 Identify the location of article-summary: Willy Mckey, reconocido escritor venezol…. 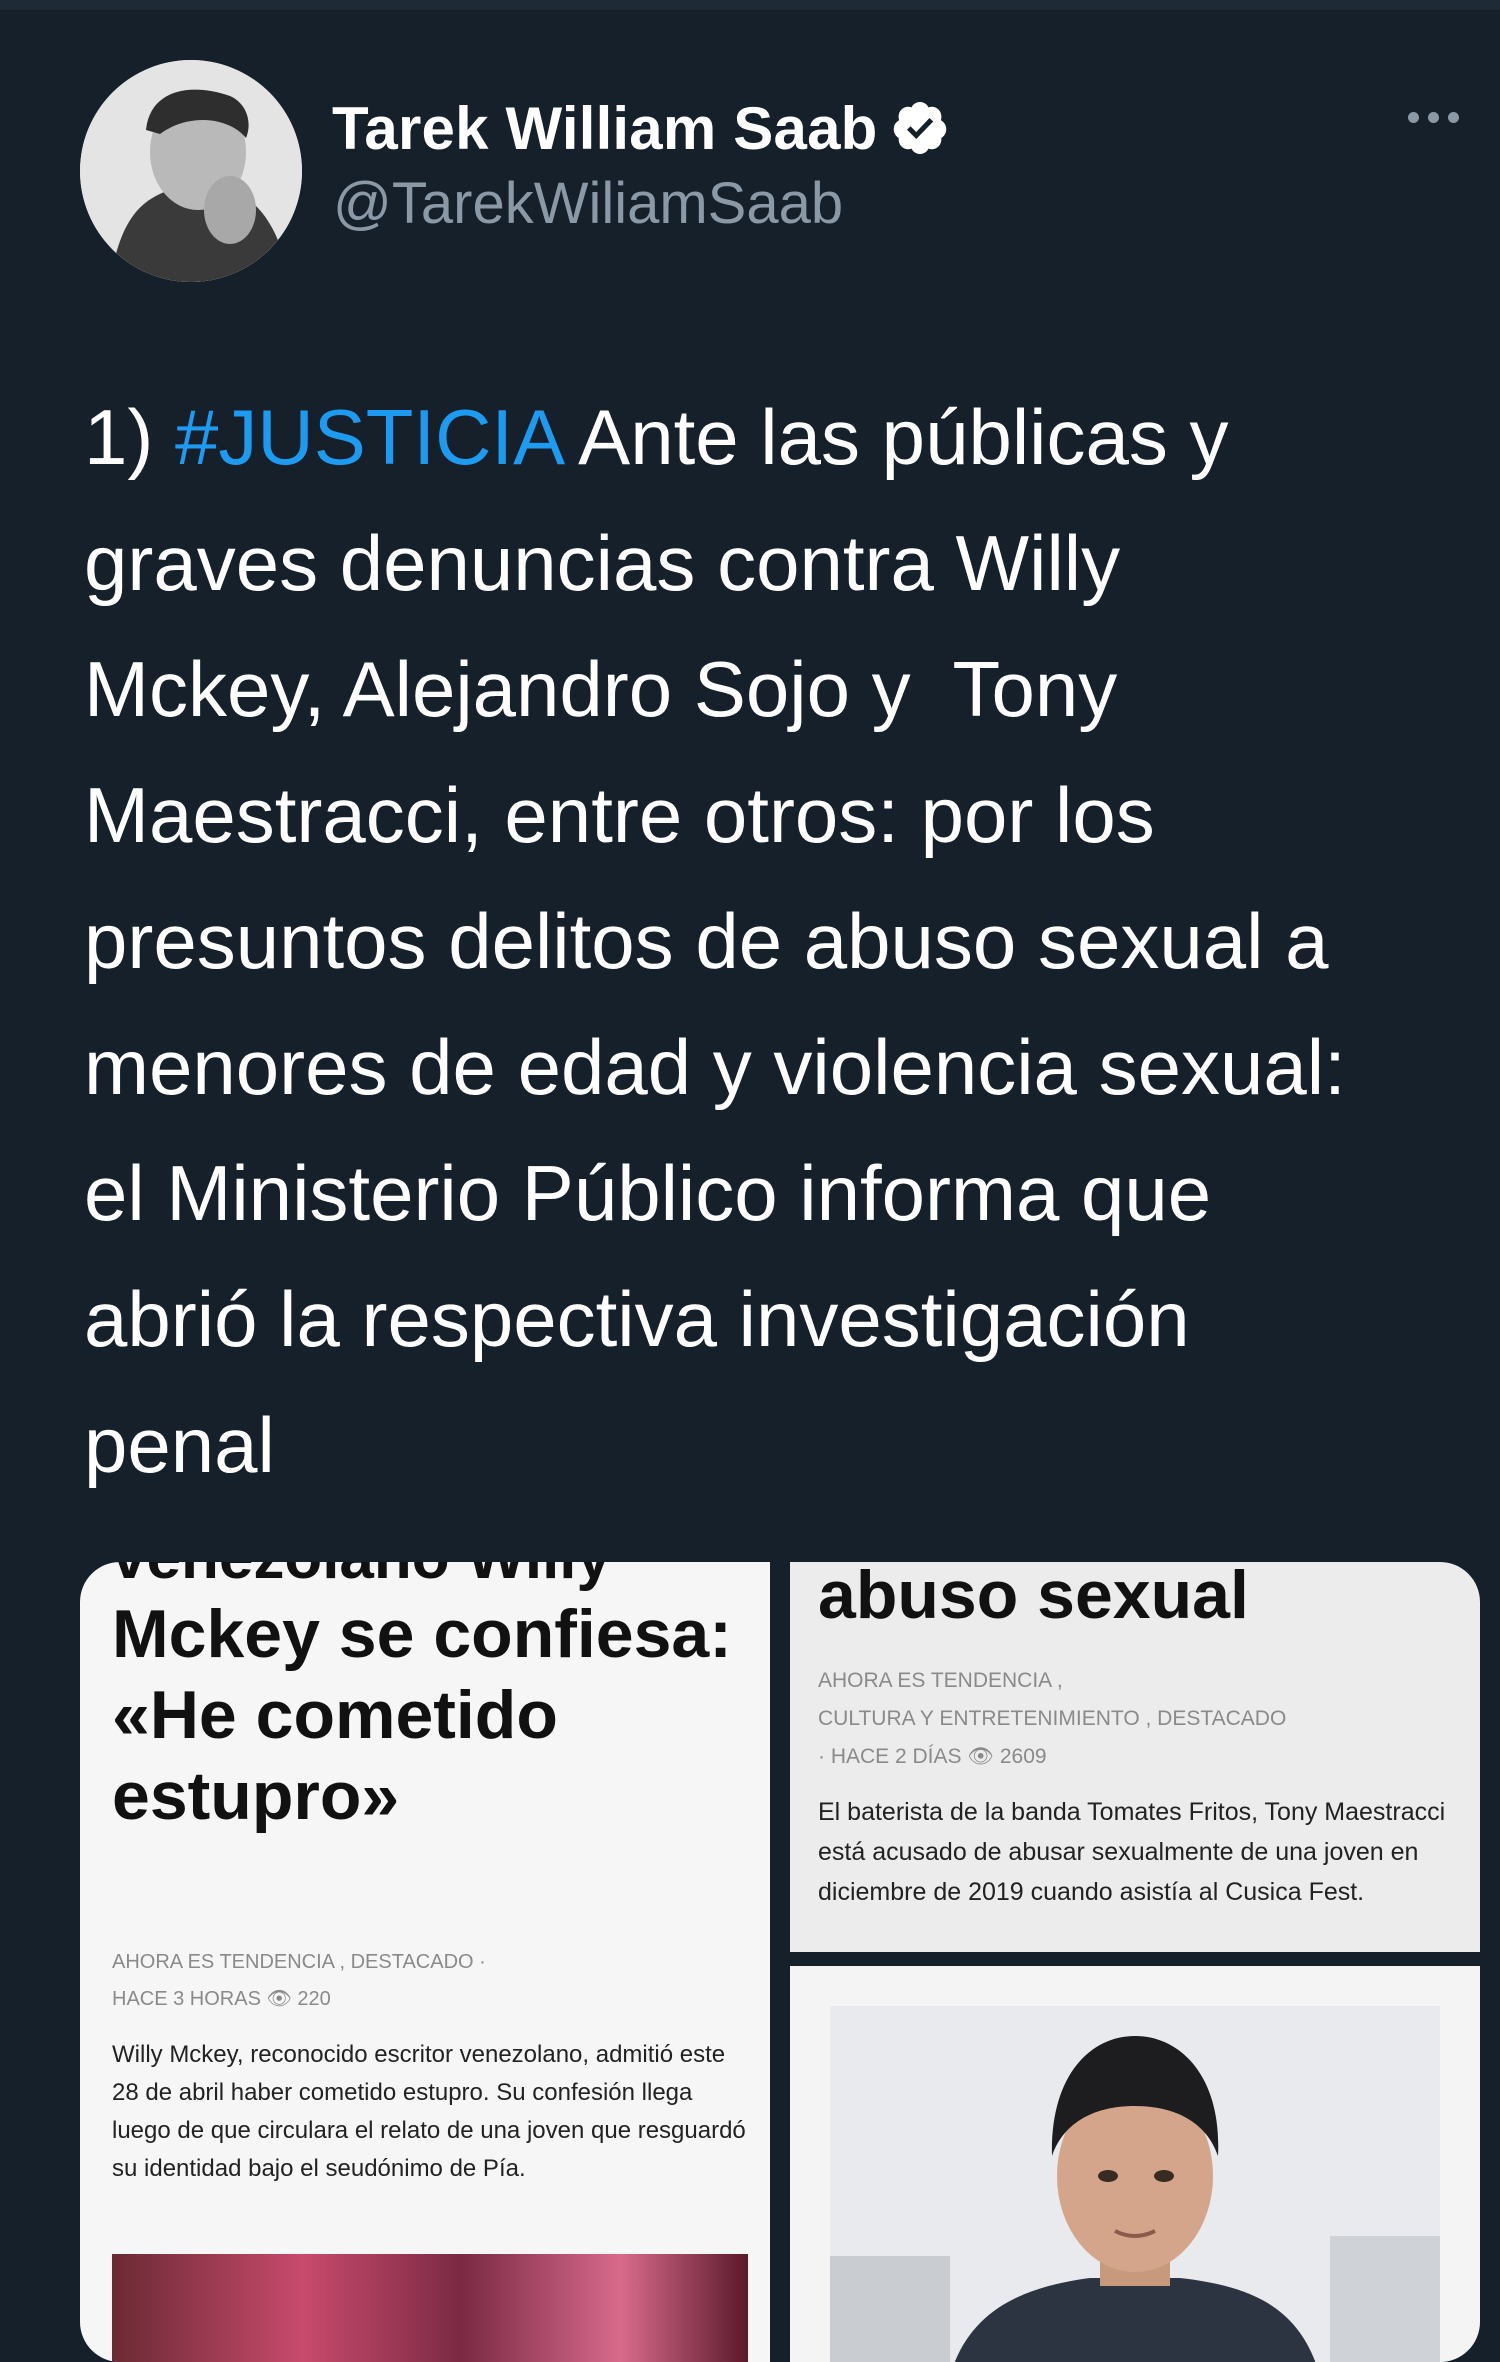
(429, 2111).